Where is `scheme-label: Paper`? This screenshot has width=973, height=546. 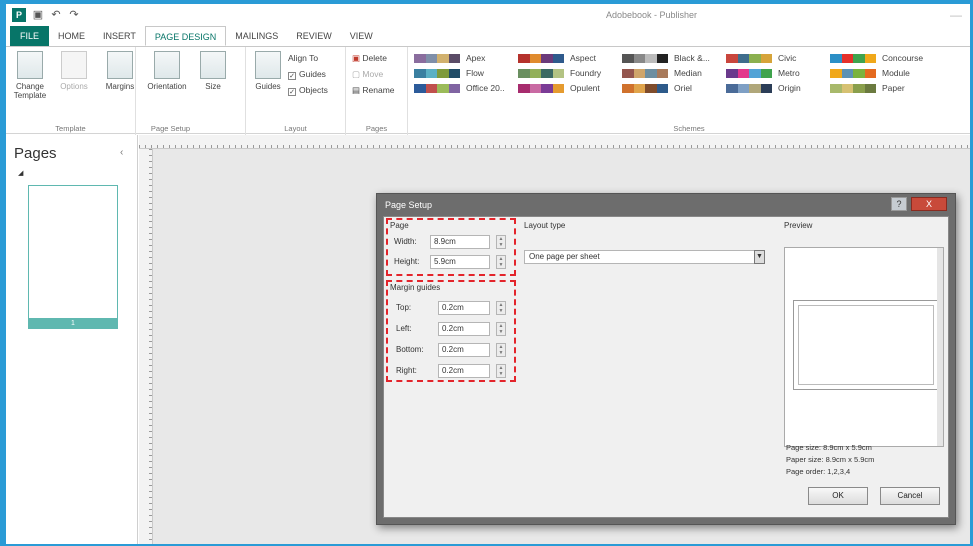
scheme-label: Paper is located at coordinates (893, 88).